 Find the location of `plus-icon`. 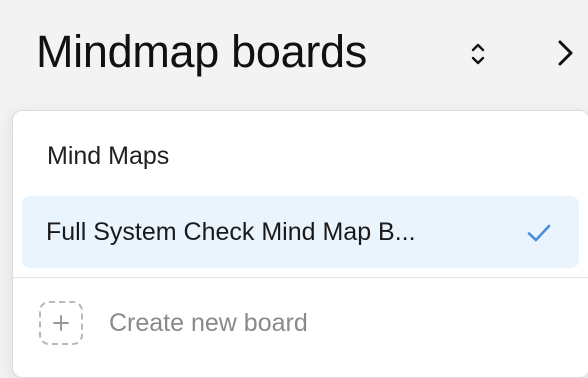

plus-icon is located at coordinates (61, 323).